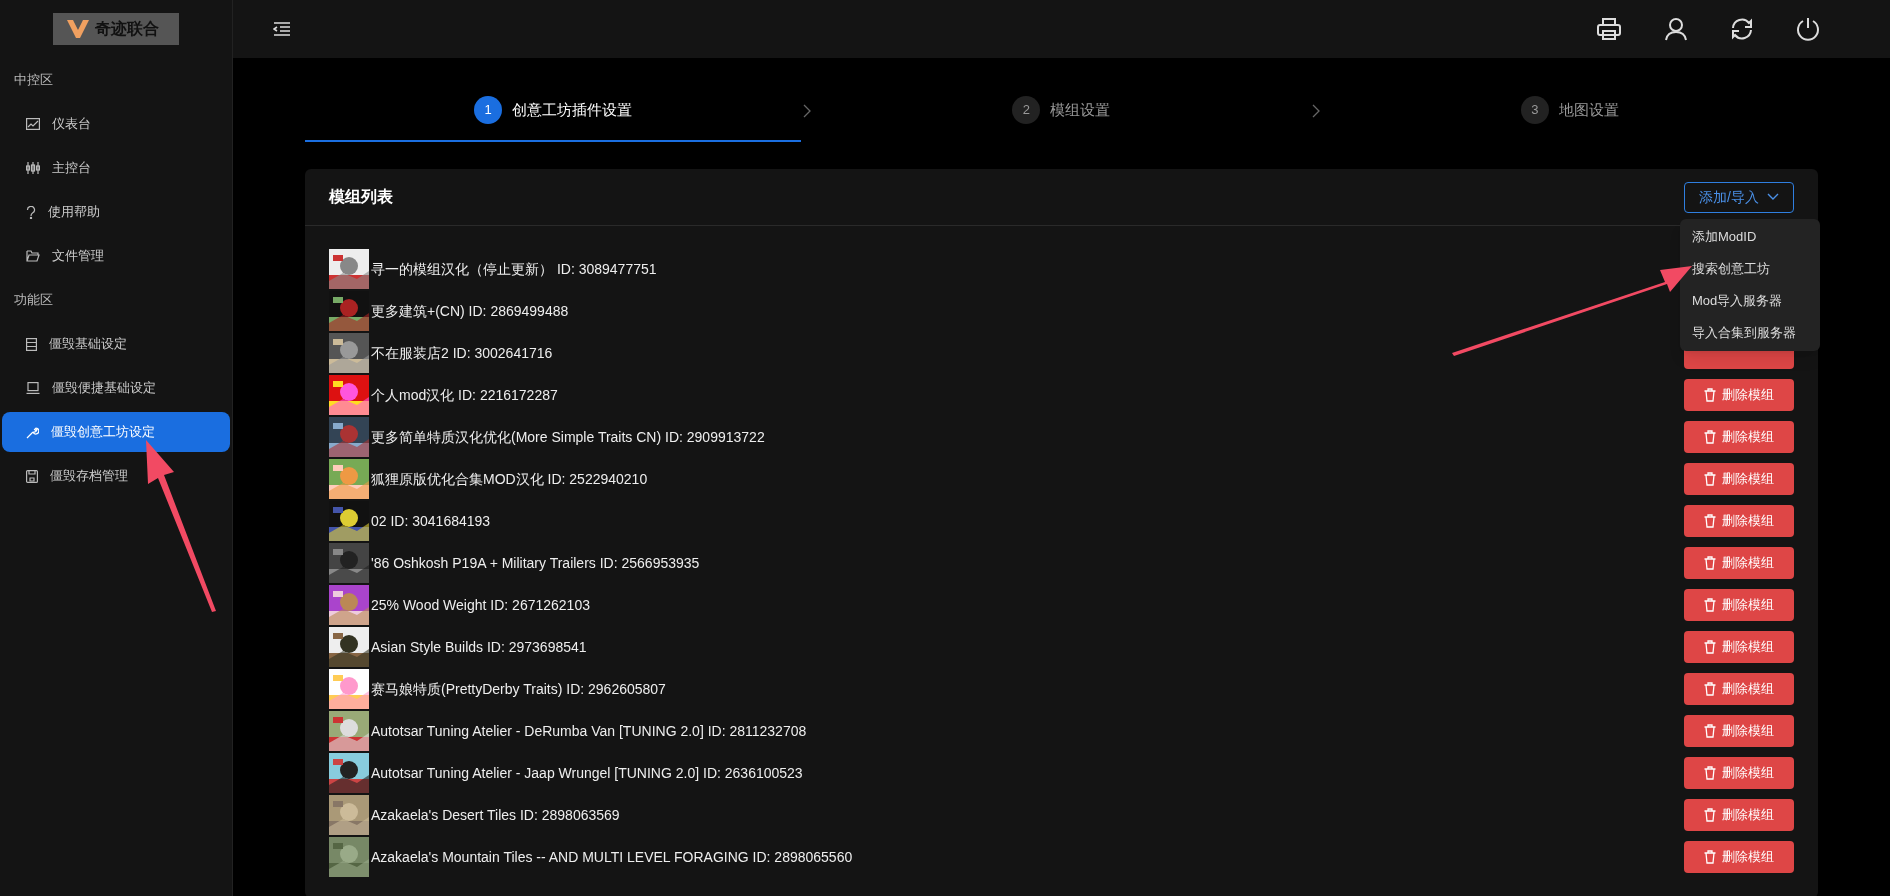 This screenshot has height=896, width=1890. What do you see at coordinates (33, 168) in the screenshot?
I see `sliders-icon` at bounding box center [33, 168].